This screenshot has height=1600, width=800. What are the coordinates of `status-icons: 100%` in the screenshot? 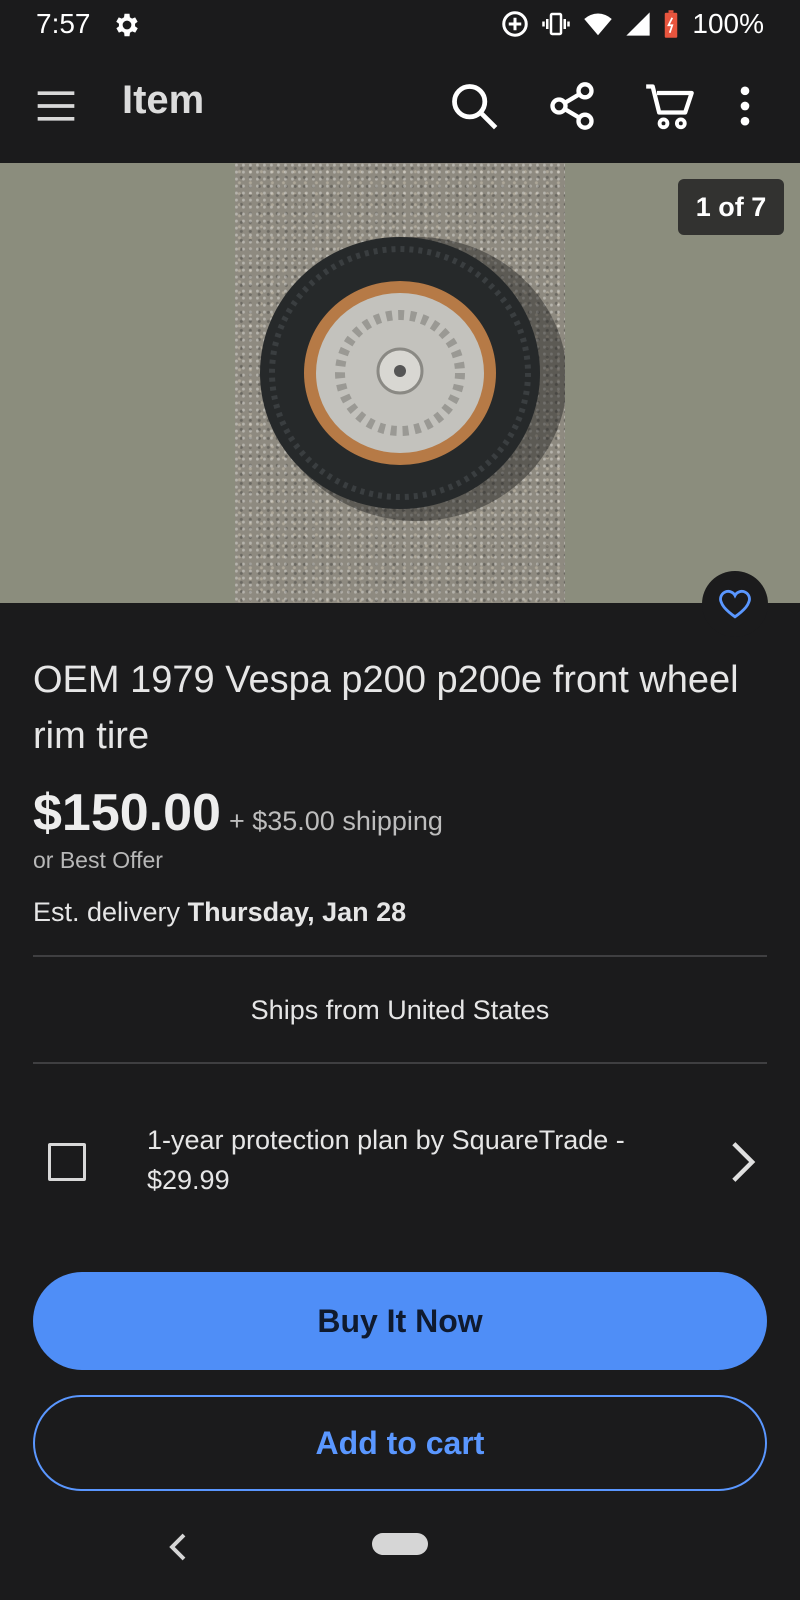 It's located at (632, 24).